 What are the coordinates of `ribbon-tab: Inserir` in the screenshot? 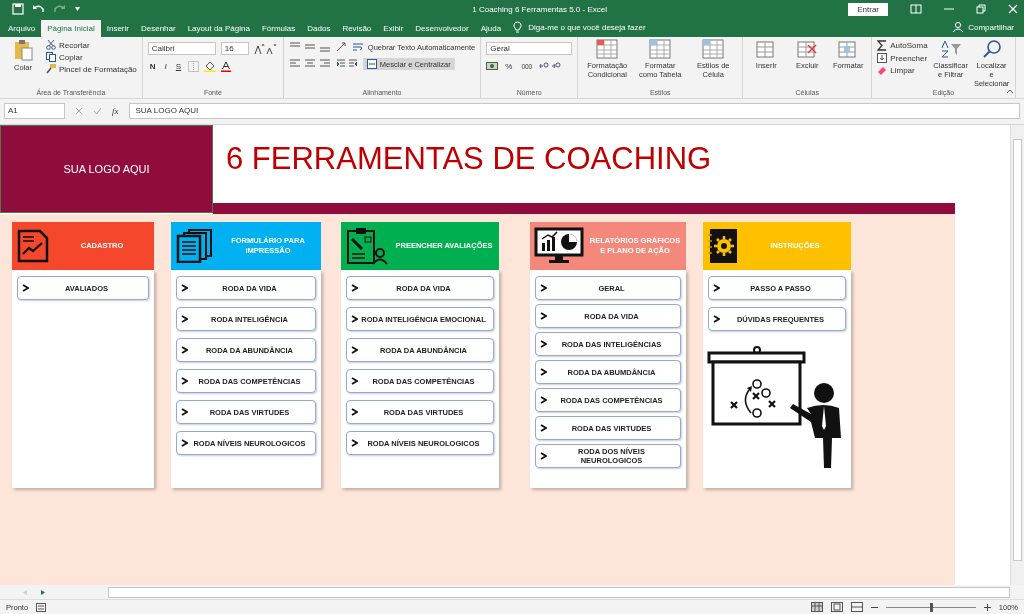 It's located at (117, 28).